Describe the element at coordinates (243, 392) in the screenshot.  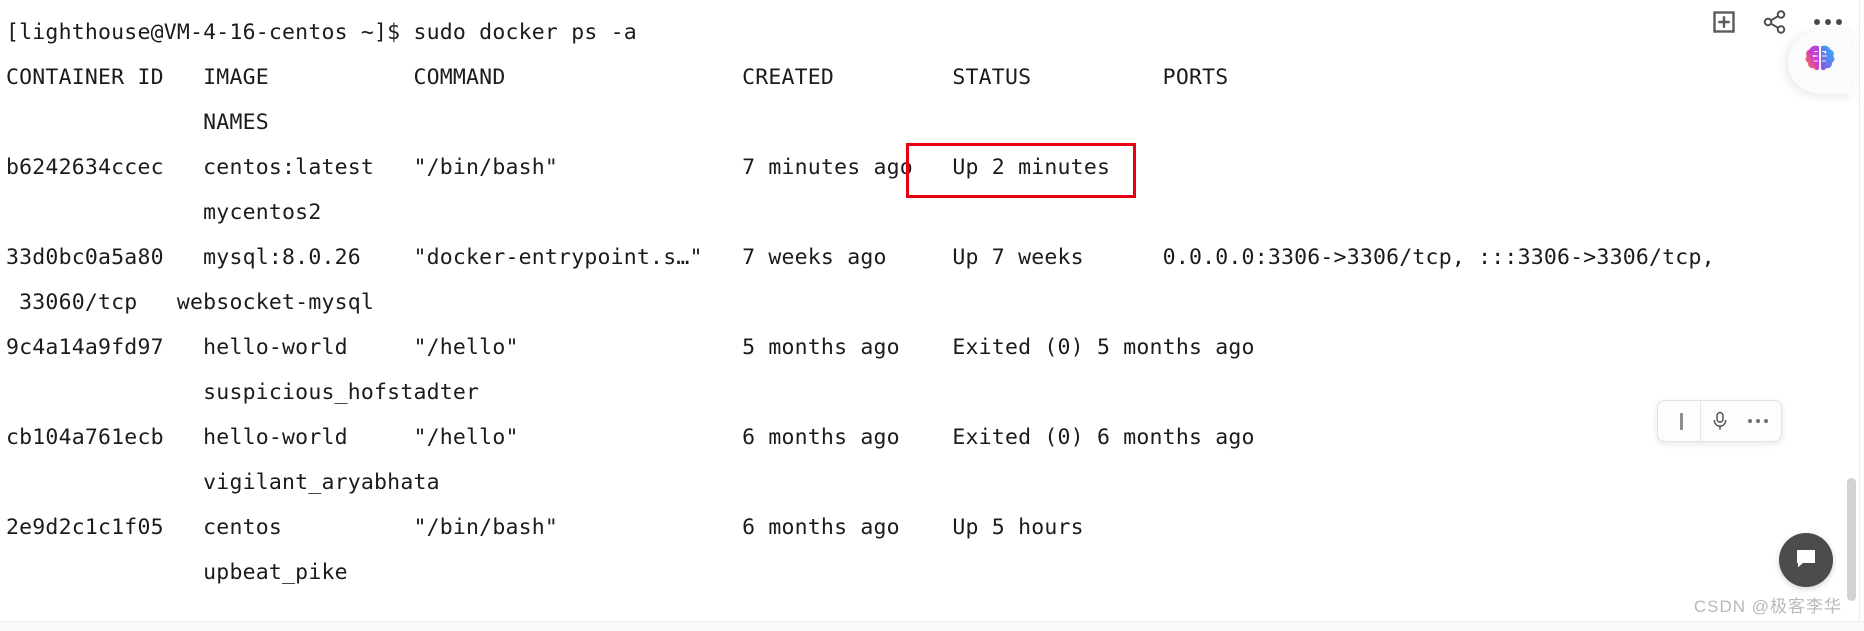
I see `table-row-names: suspicious_hofstadter` at that location.